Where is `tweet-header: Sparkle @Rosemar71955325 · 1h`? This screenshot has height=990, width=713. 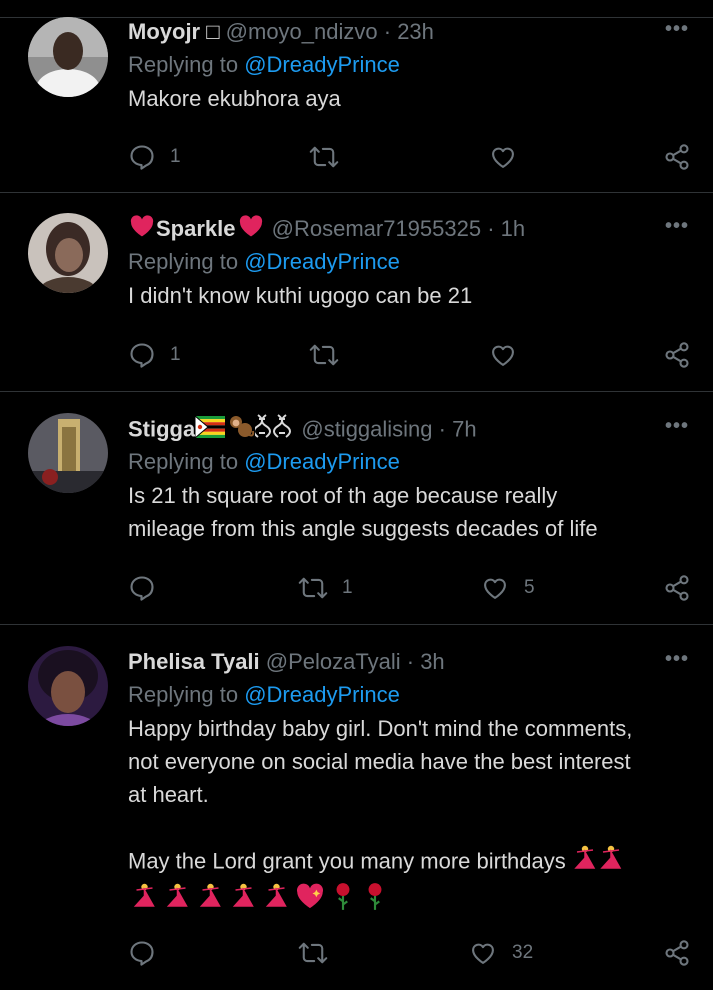 tweet-header: Sparkle @Rosemar71955325 · 1h is located at coordinates (410, 229).